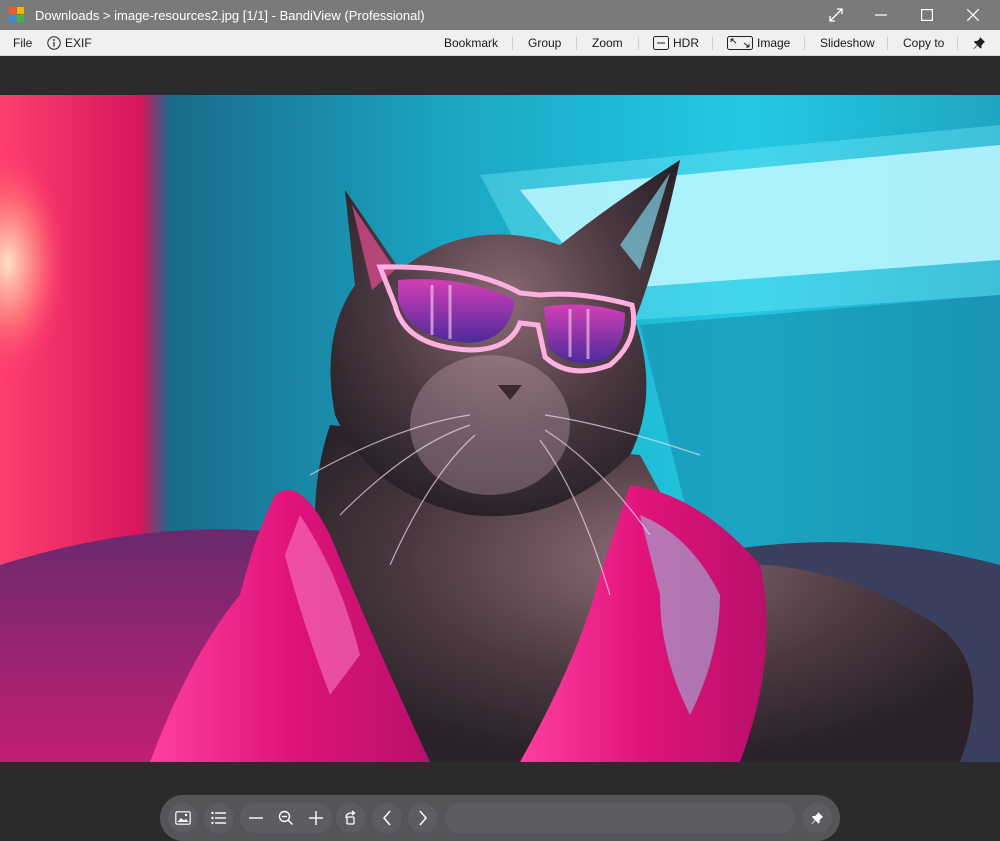 The width and height of the screenshot is (1000, 841). I want to click on close-button, so click(973, 15).